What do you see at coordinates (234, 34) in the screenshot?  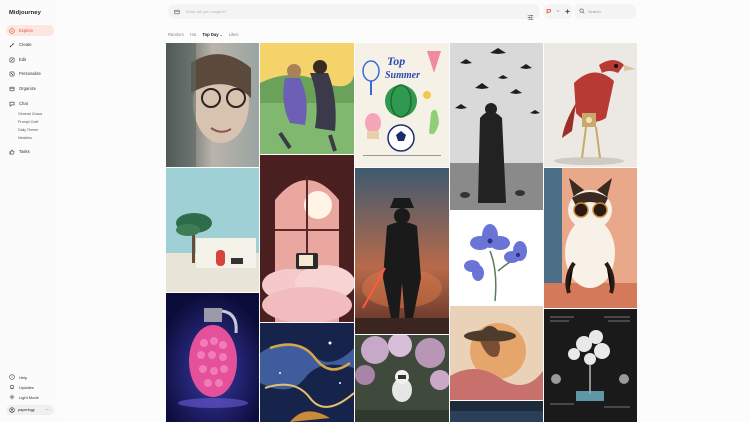 I see `tab-likes: Likes` at bounding box center [234, 34].